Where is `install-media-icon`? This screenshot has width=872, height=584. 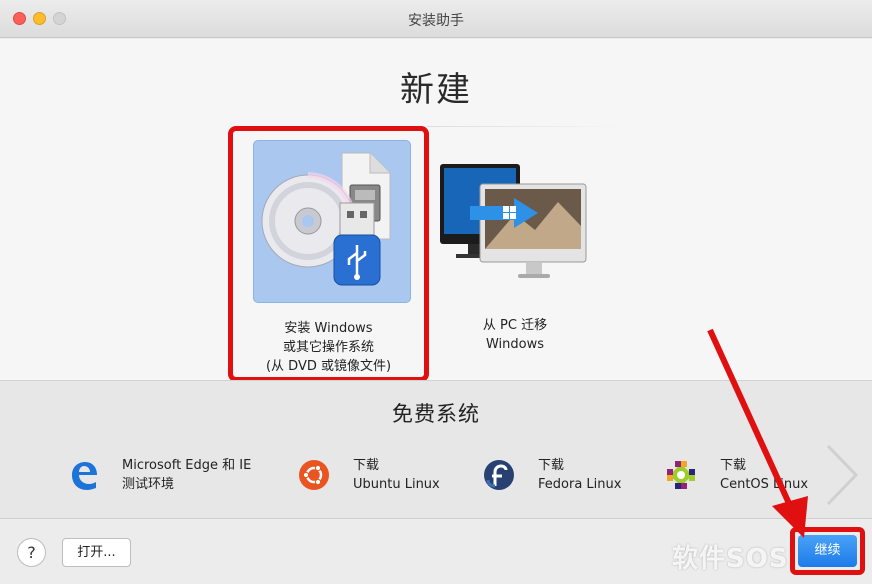
install-media-icon is located at coordinates (326, 219).